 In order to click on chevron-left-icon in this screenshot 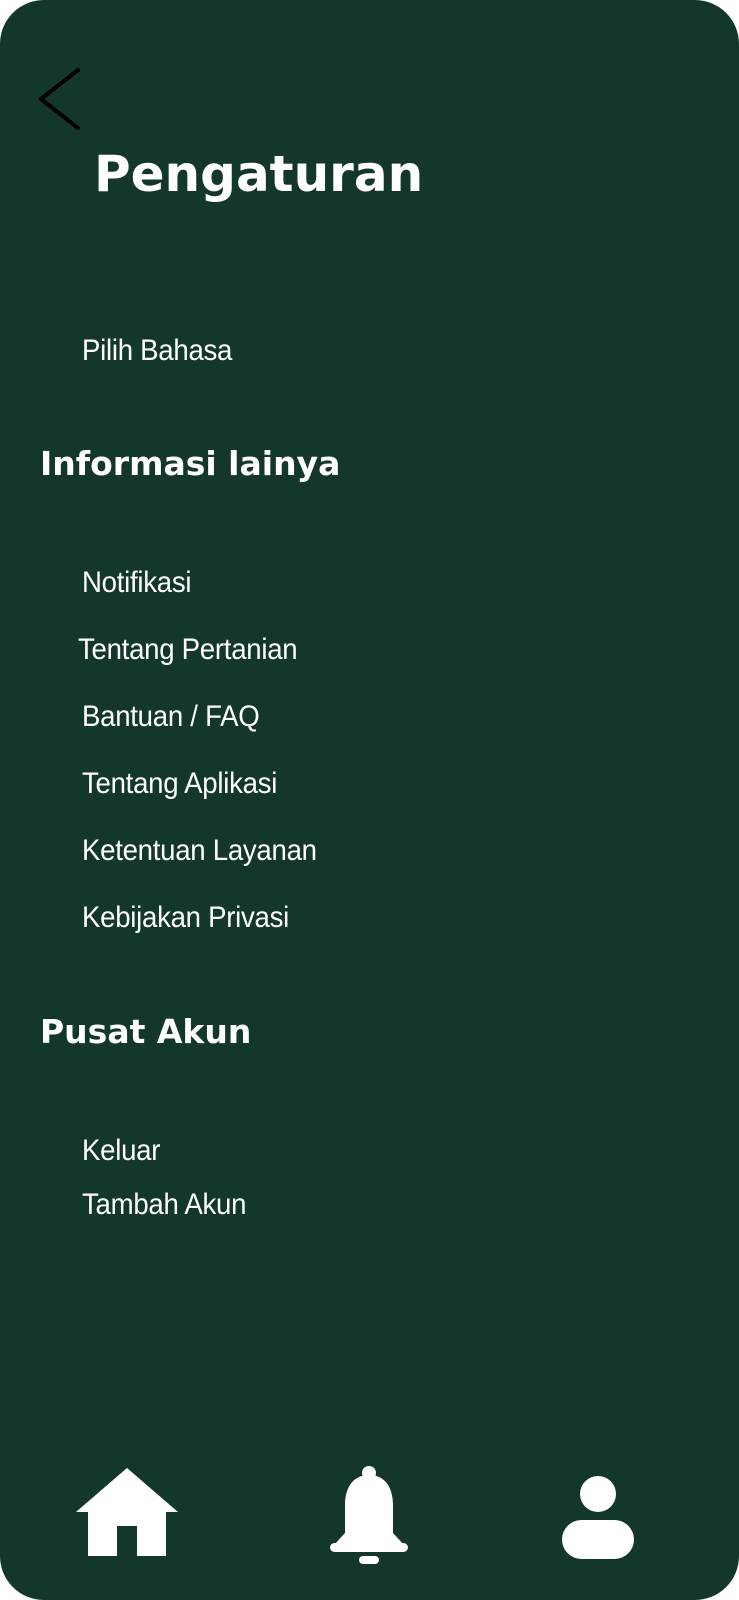, I will do `click(59, 99)`.